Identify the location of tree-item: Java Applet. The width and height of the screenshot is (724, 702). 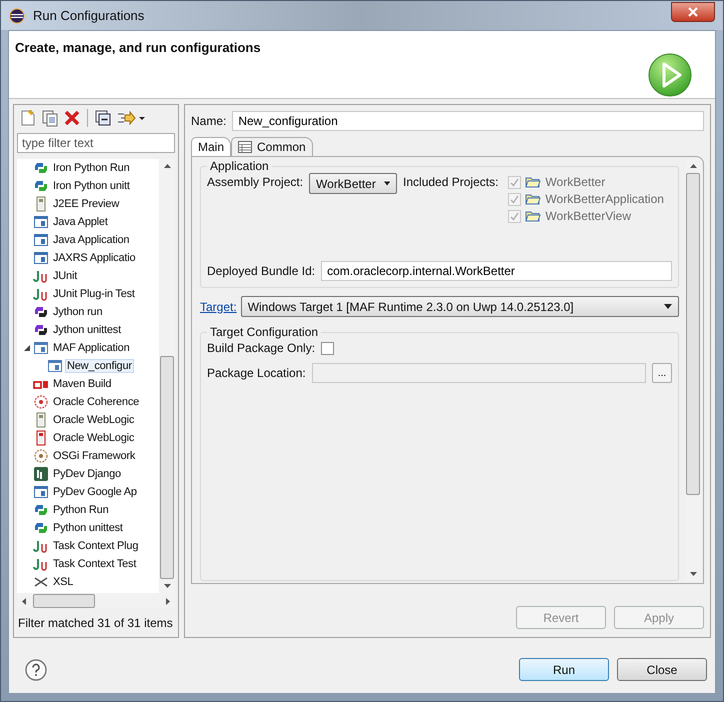
(80, 222).